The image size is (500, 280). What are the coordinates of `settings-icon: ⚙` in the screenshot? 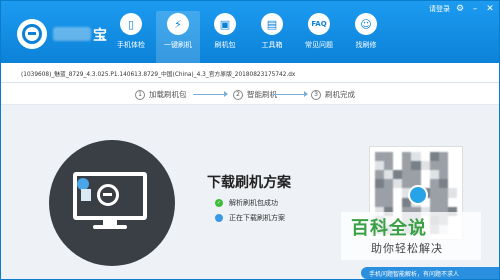 It's located at (460, 9).